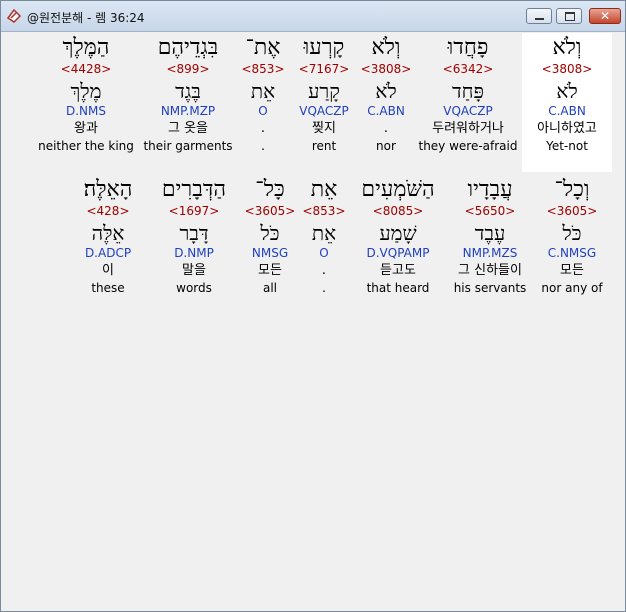 Image resolution: width=626 pixels, height=612 pixels. I want to click on close-button: ✕, so click(605, 16).